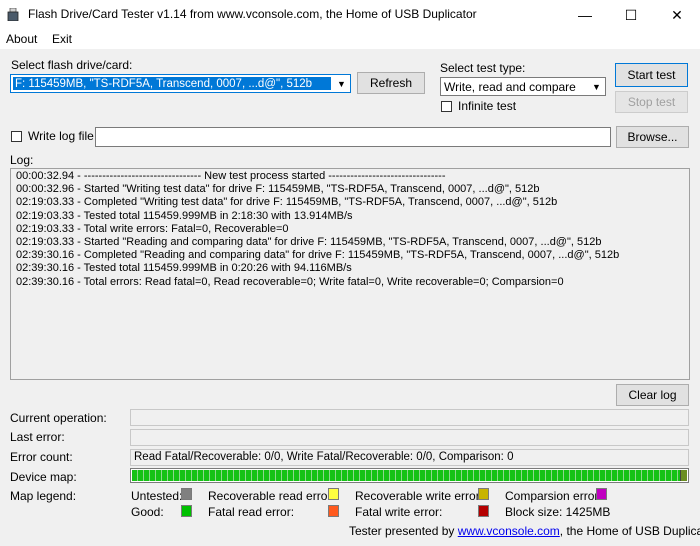 The height and width of the screenshot is (546, 700). What do you see at coordinates (483, 494) in the screenshot?
I see `legend-recoverable-write-swatch` at bounding box center [483, 494].